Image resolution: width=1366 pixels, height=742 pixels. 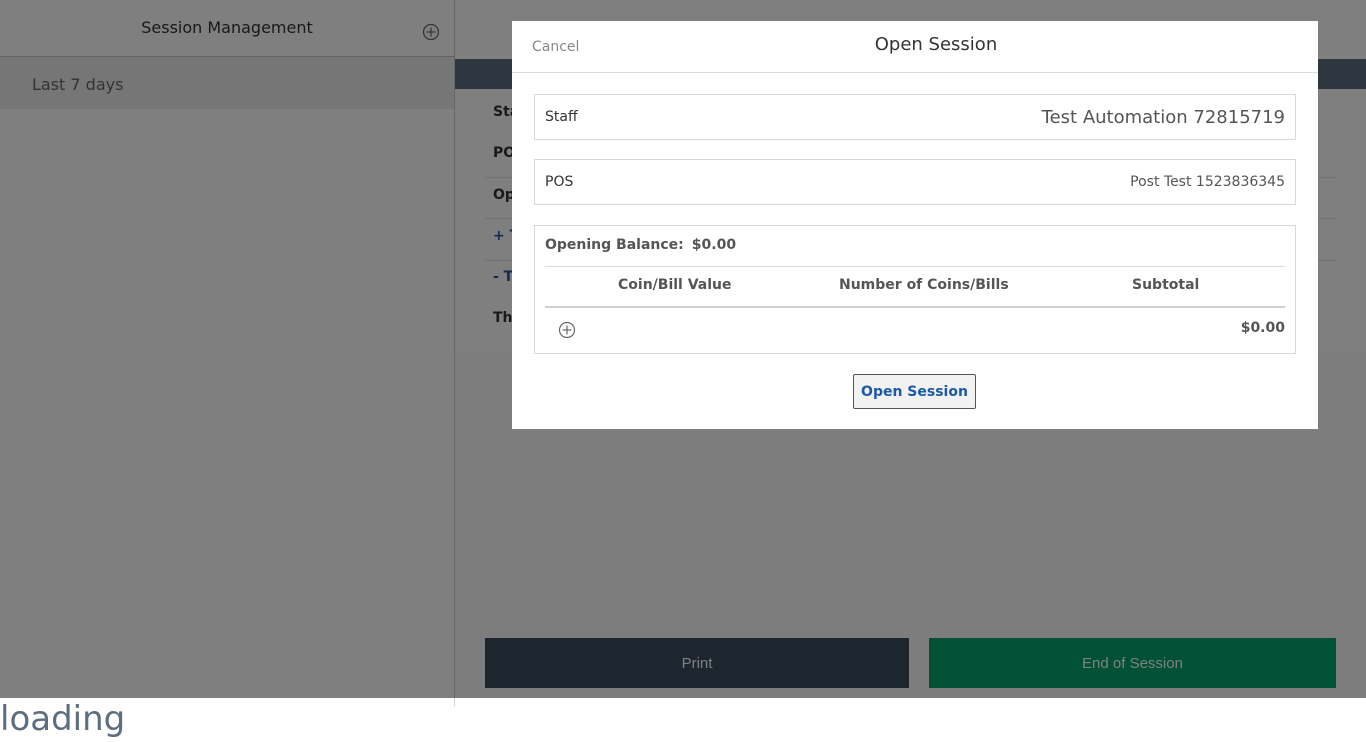 What do you see at coordinates (914, 391) in the screenshot?
I see `open-session-button: Open Session` at bounding box center [914, 391].